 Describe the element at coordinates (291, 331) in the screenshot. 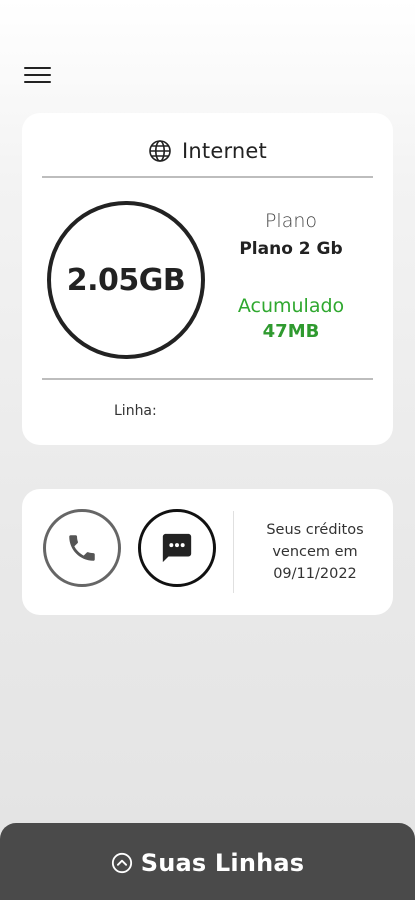

I see `accumulated-value: 47MB` at that location.